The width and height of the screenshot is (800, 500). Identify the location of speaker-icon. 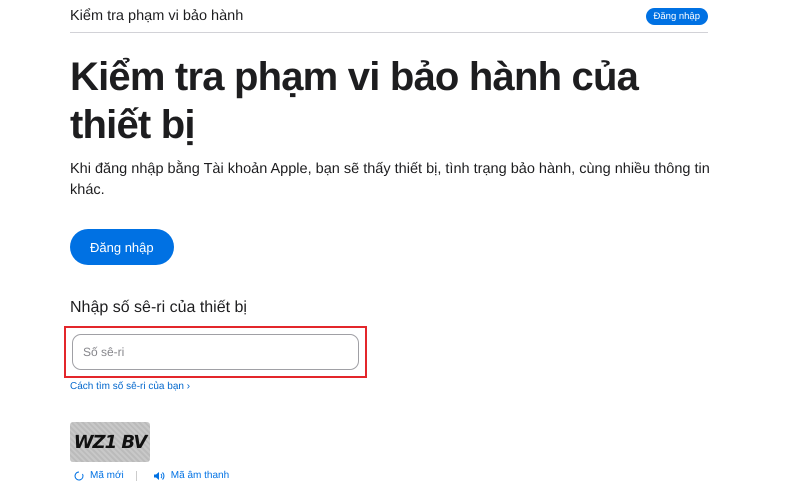
(158, 475).